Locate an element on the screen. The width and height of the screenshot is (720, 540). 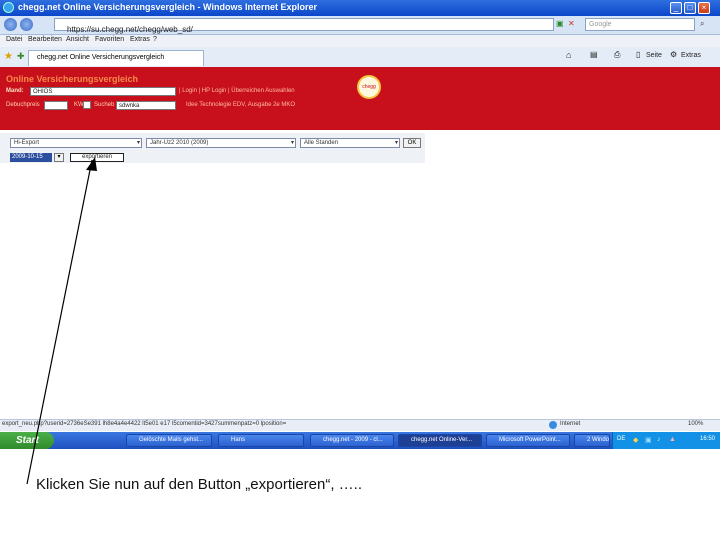
page-icon: ▯ is located at coordinates (638, 54).